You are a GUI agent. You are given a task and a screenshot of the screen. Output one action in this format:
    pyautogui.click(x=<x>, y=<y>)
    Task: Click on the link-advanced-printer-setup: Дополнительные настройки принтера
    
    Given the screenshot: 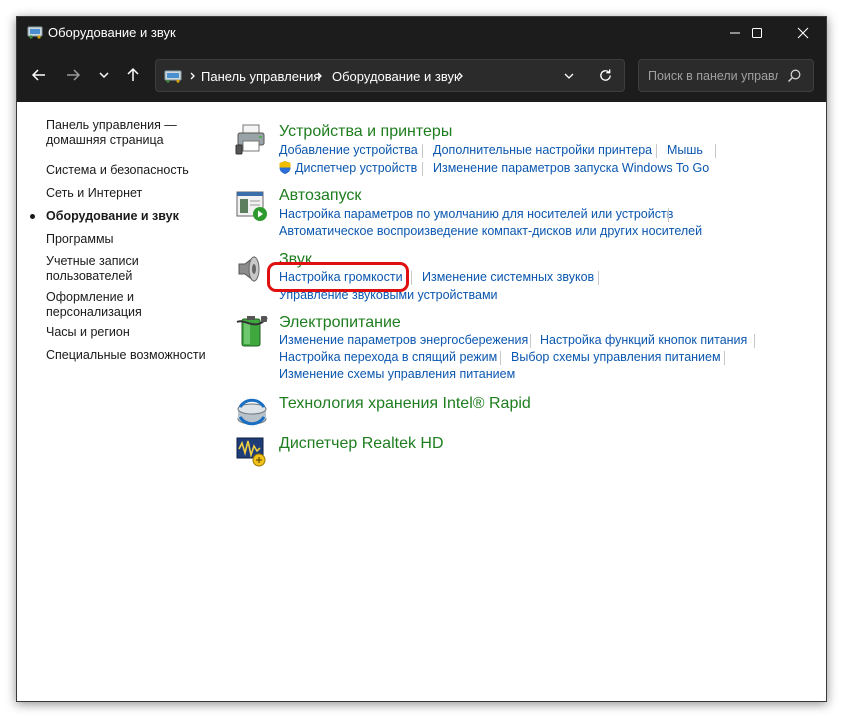 What is the action you would take?
    pyautogui.click(x=542, y=150)
    